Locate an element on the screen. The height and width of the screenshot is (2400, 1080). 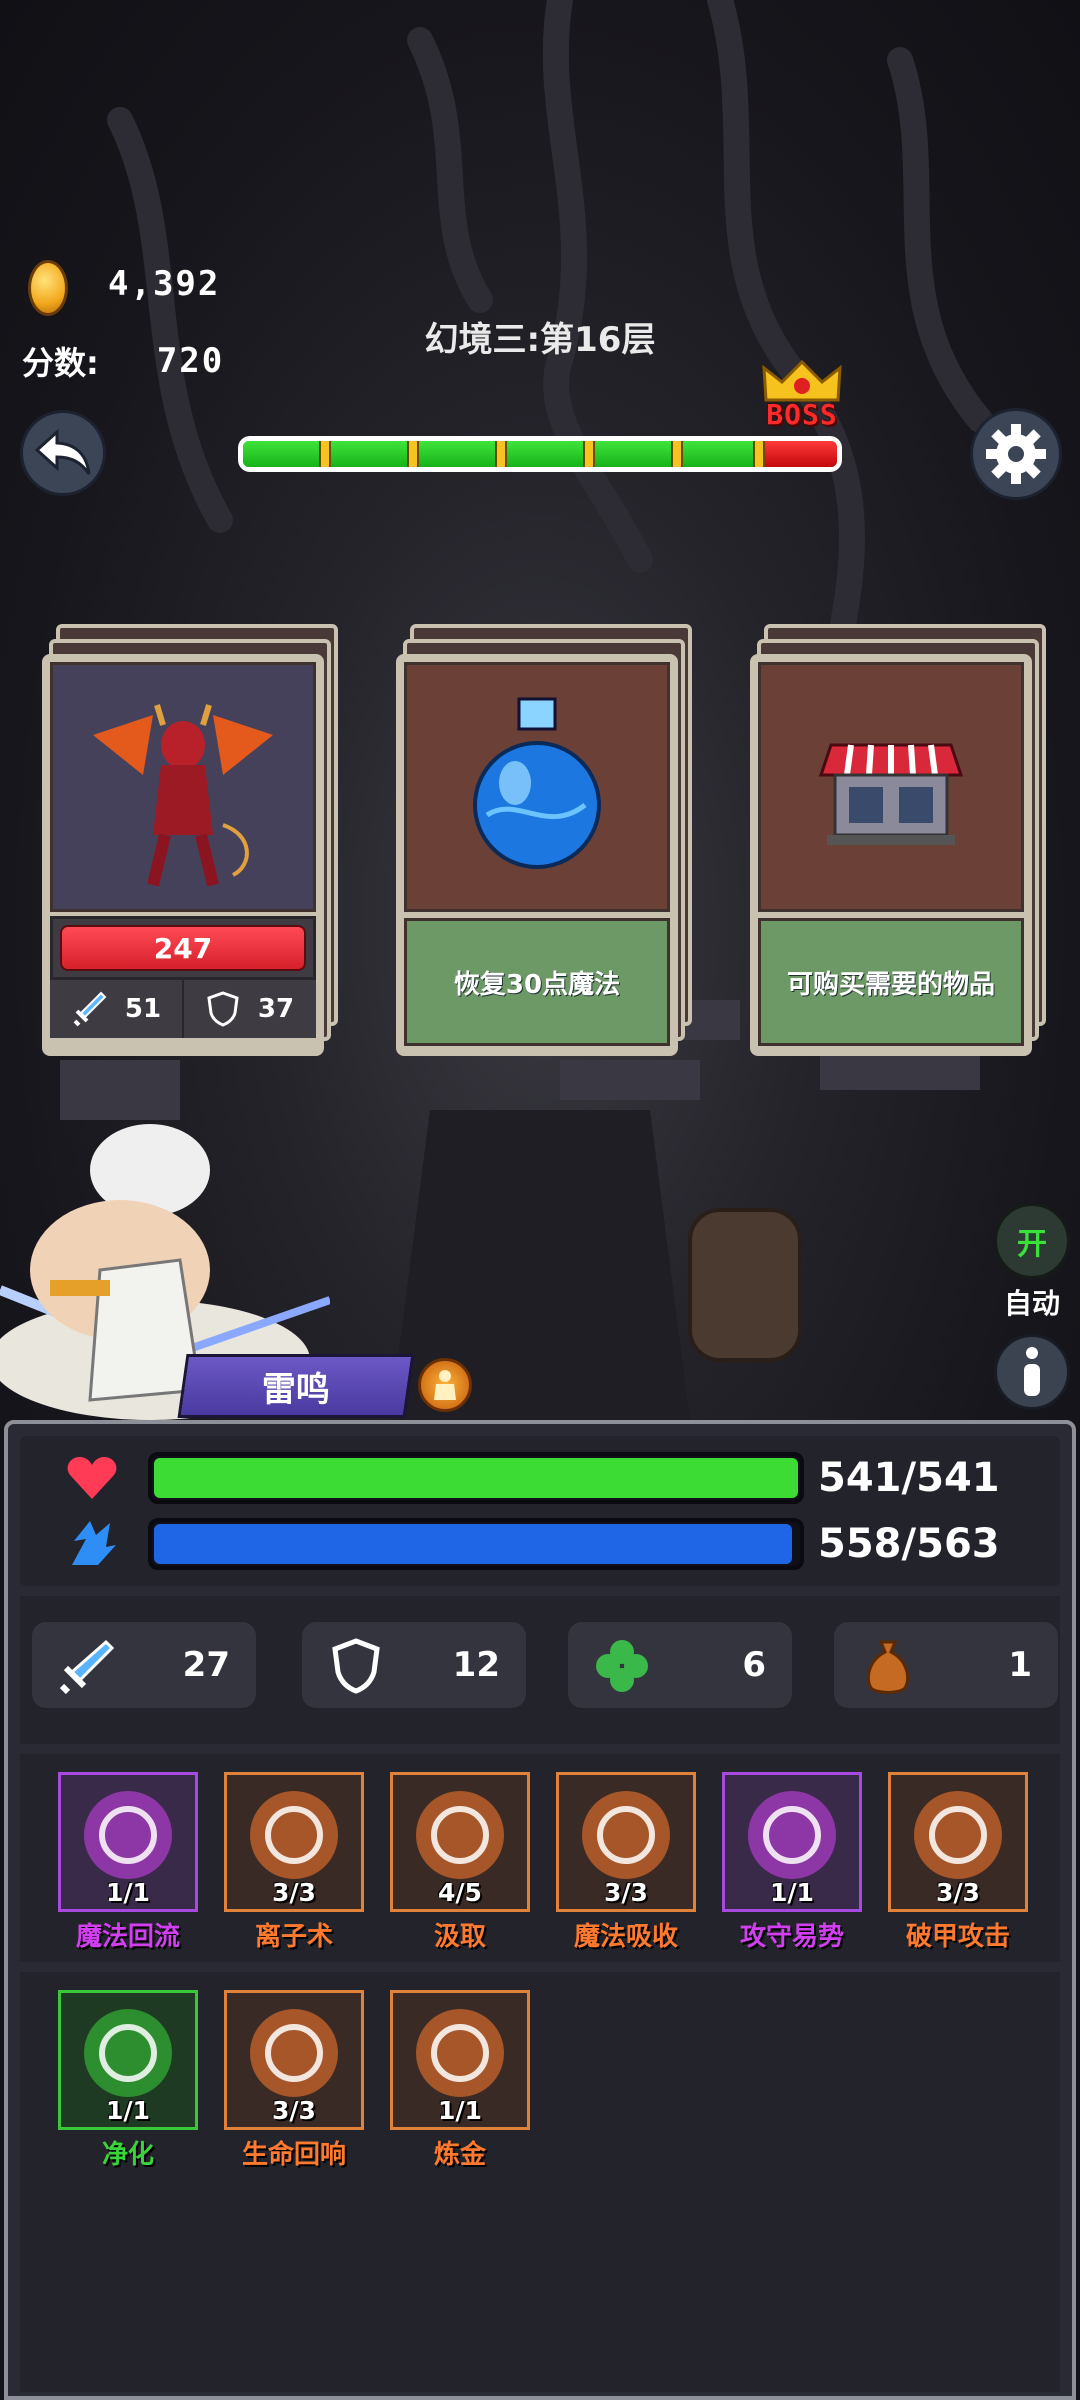
mp-bar-fill is located at coordinates (473, 1544).